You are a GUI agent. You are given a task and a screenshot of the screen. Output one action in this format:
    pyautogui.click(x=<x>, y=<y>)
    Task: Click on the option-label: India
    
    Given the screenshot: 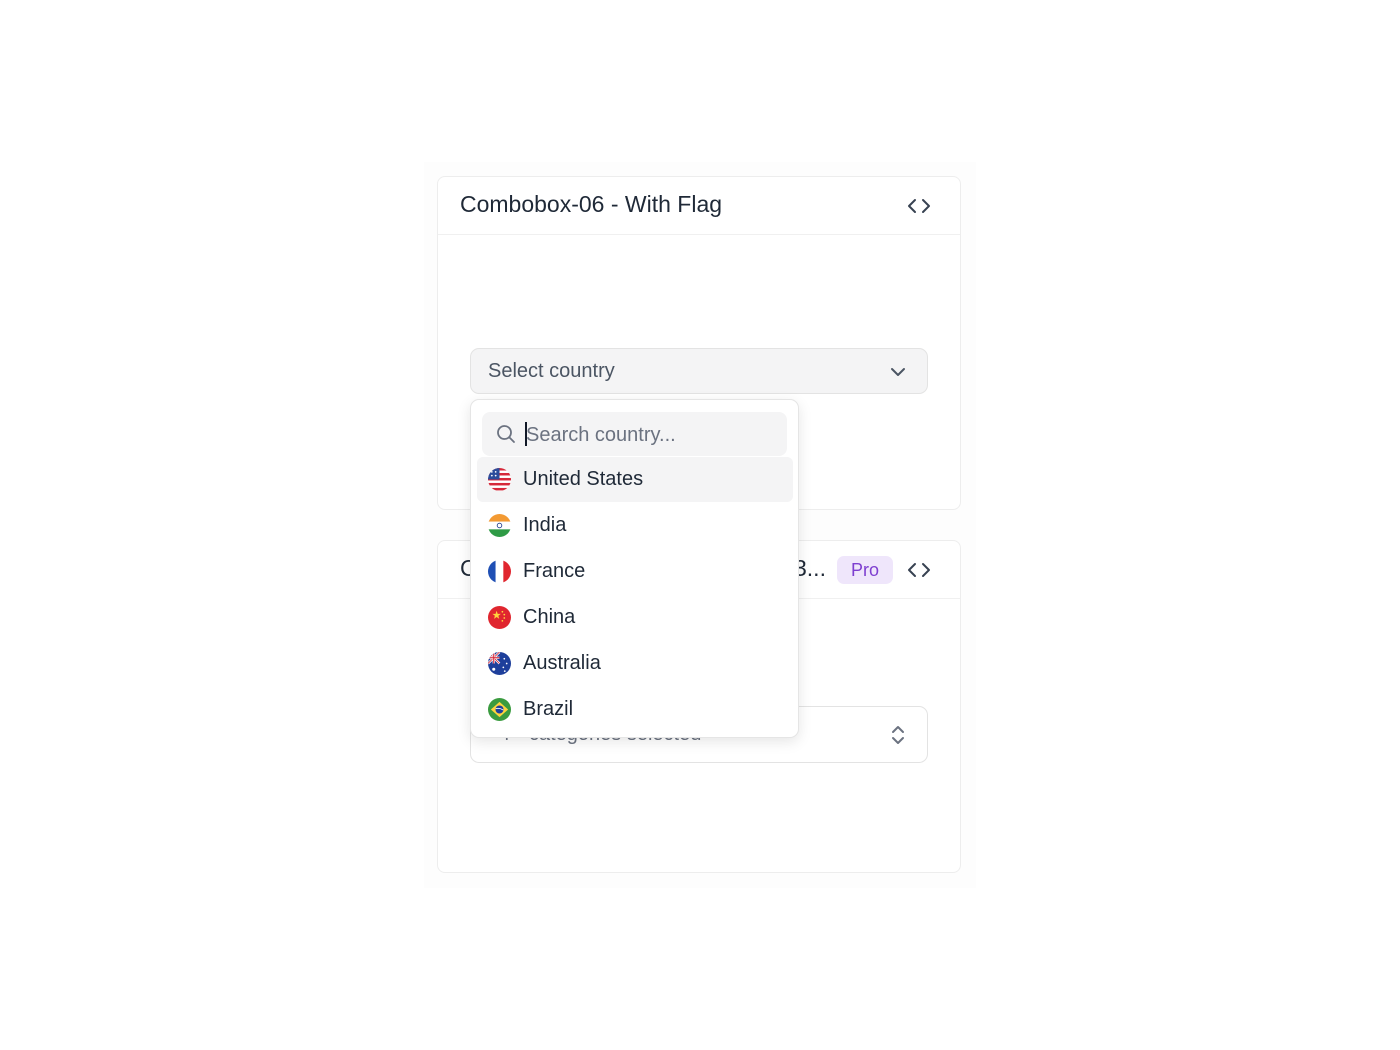 What is the action you would take?
    pyautogui.click(x=545, y=525)
    